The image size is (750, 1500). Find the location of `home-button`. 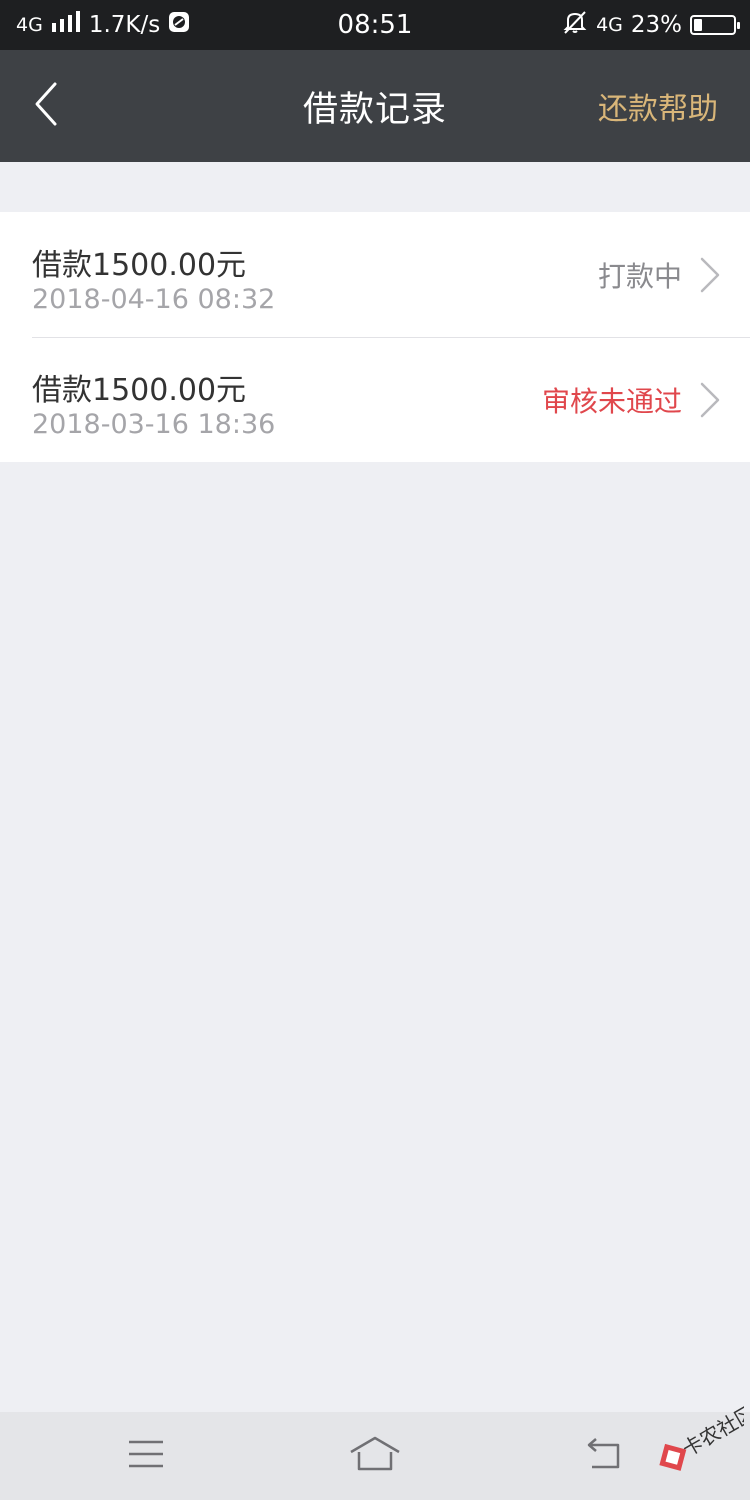

home-button is located at coordinates (375, 1456).